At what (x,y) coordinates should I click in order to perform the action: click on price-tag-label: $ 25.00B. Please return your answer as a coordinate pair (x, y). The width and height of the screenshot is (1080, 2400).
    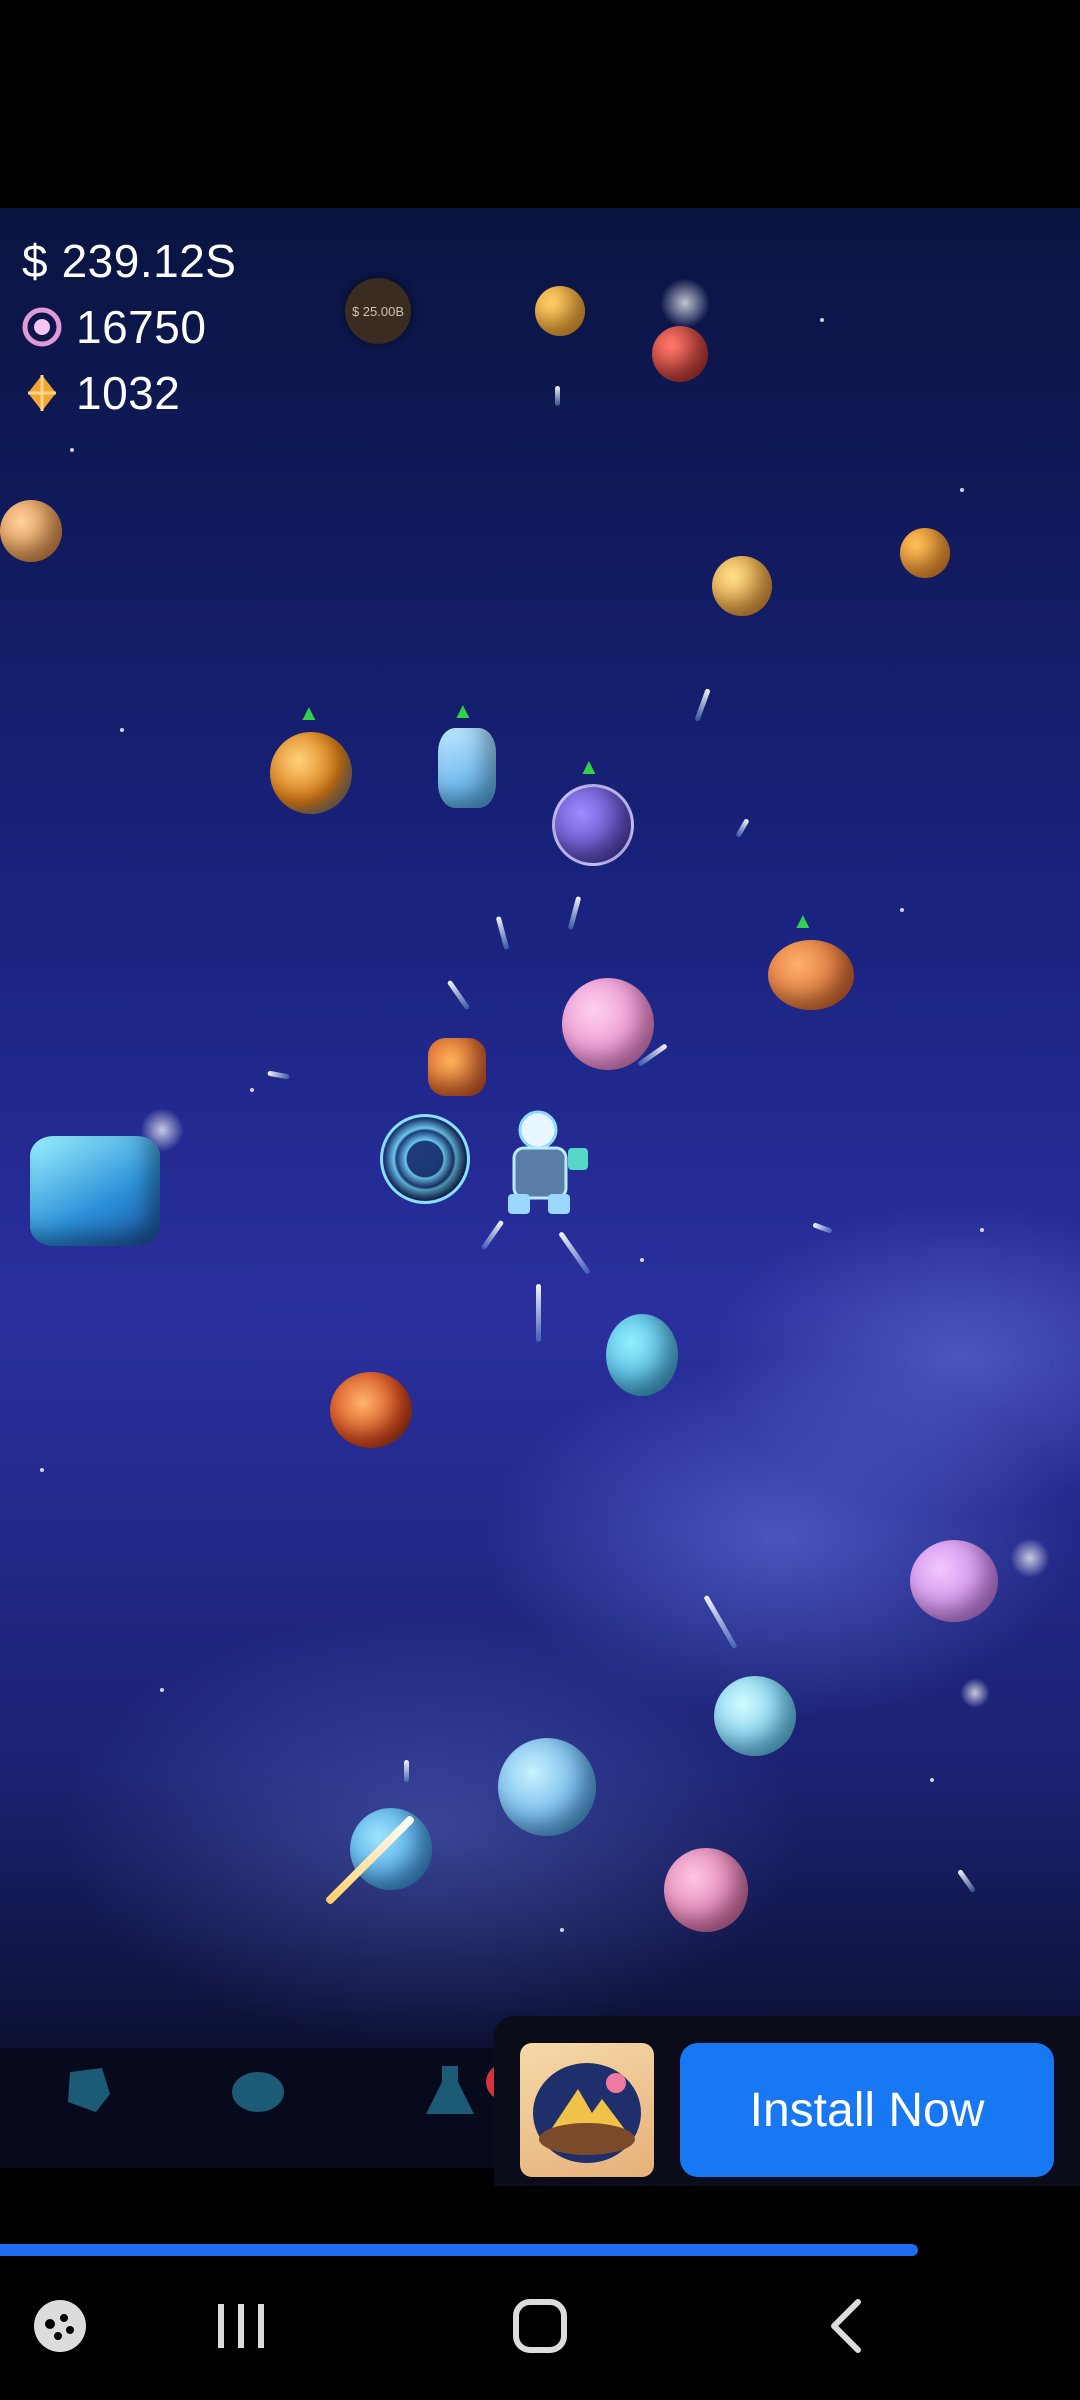
    Looking at the image, I should click on (378, 311).